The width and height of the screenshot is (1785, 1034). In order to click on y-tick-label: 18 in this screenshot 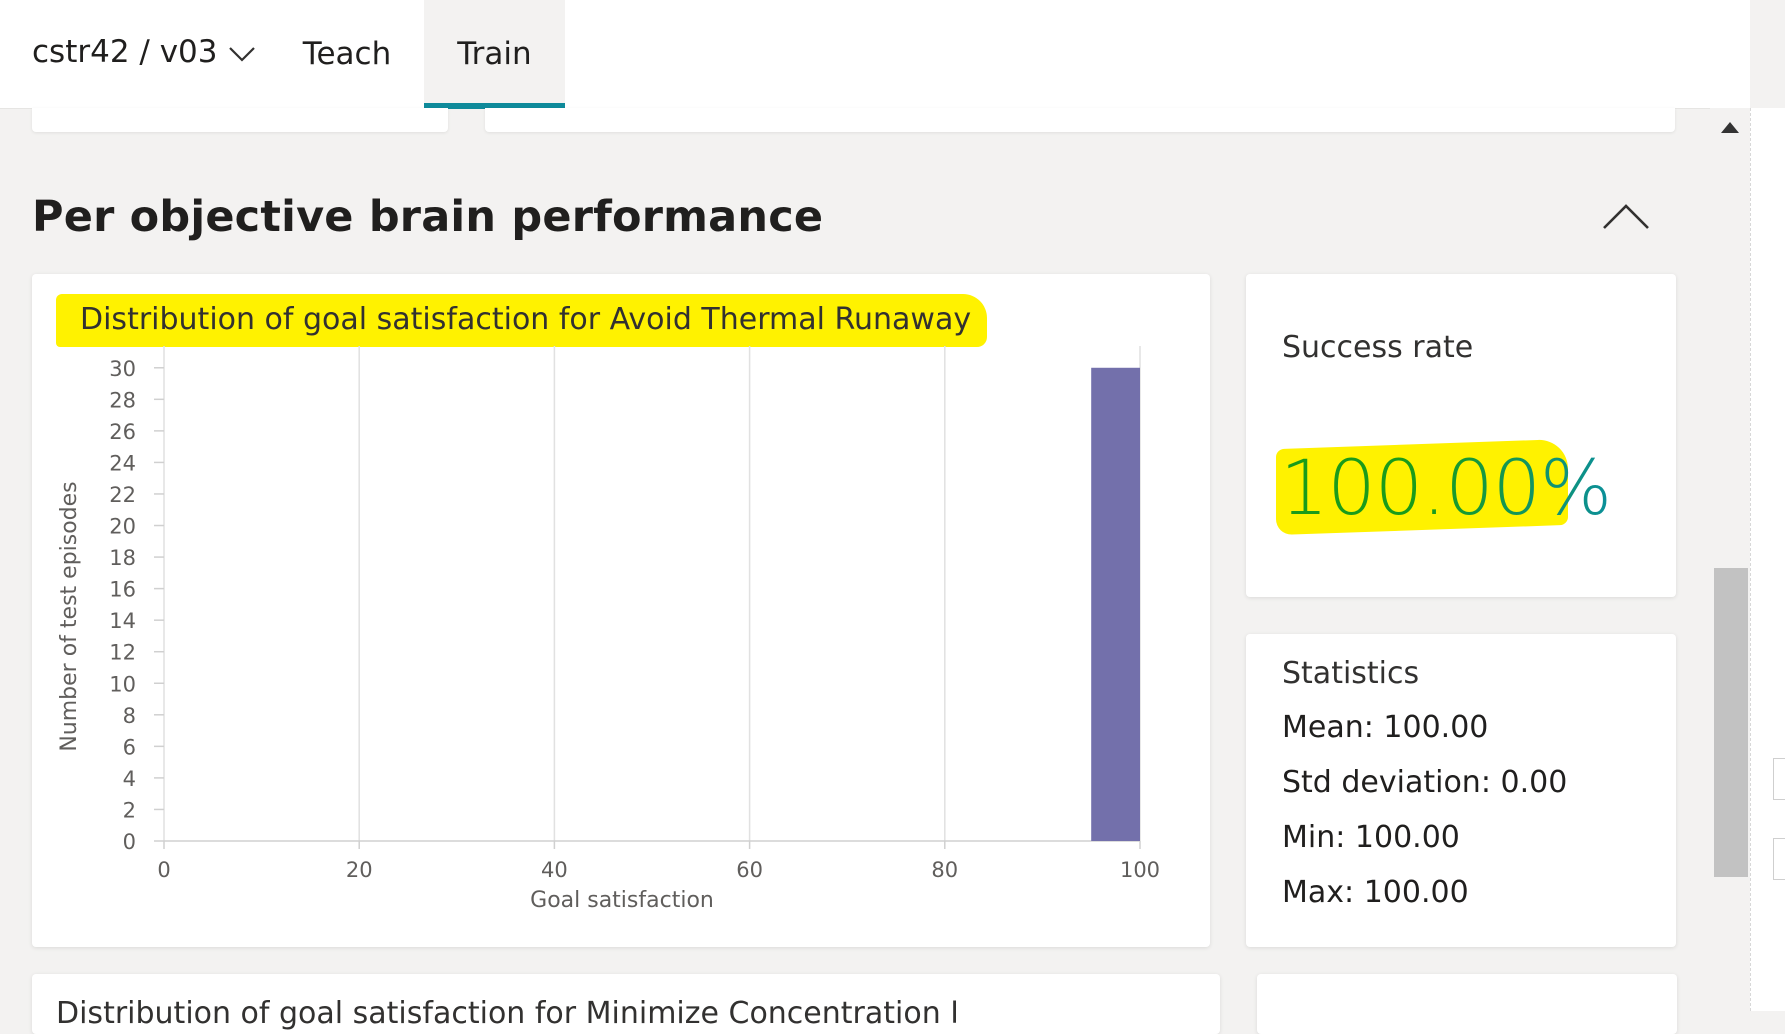, I will do `click(122, 558)`.